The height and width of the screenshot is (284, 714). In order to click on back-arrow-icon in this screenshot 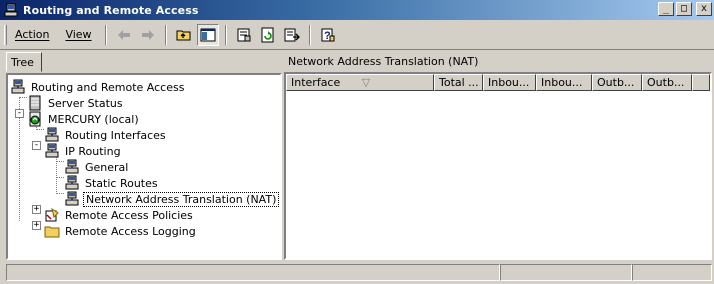, I will do `click(123, 34)`.